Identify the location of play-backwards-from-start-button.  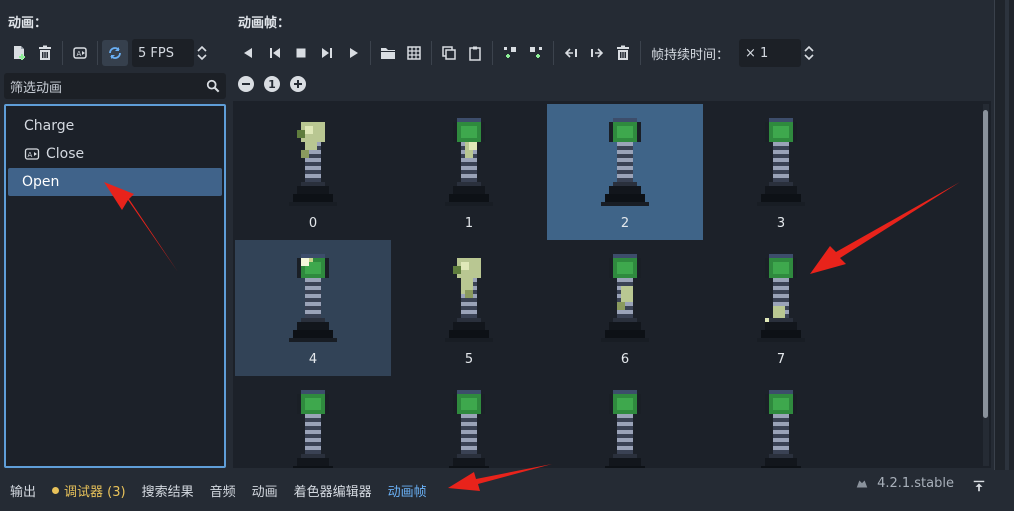
(249, 53).